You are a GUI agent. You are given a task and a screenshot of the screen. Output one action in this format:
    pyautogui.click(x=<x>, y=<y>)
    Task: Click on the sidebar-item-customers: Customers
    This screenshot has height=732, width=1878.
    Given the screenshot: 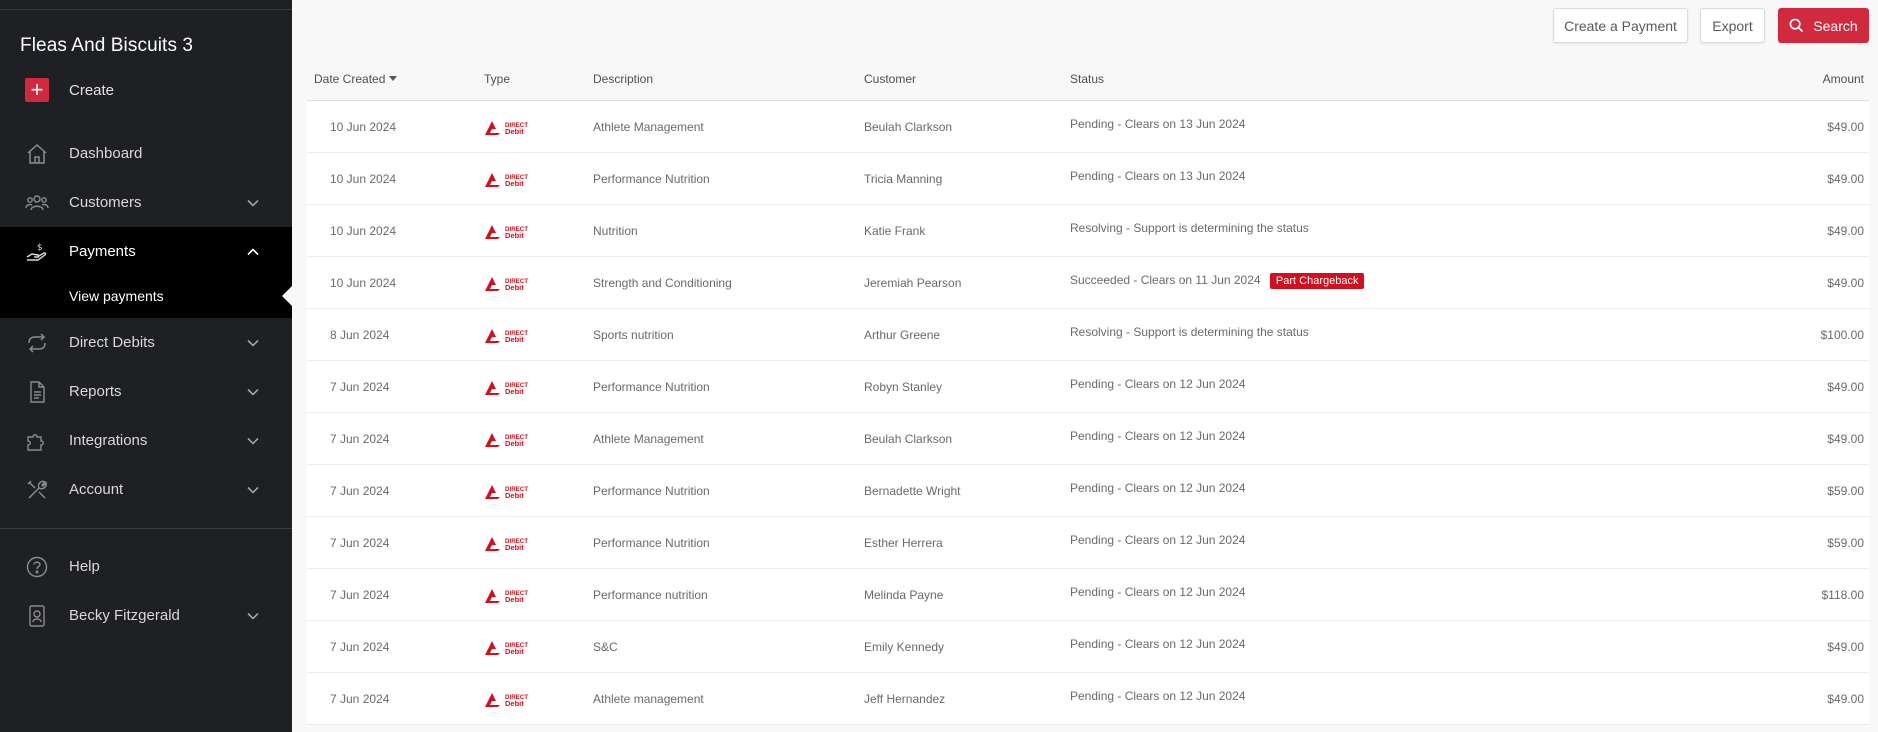 What is the action you would take?
    pyautogui.click(x=146, y=202)
    